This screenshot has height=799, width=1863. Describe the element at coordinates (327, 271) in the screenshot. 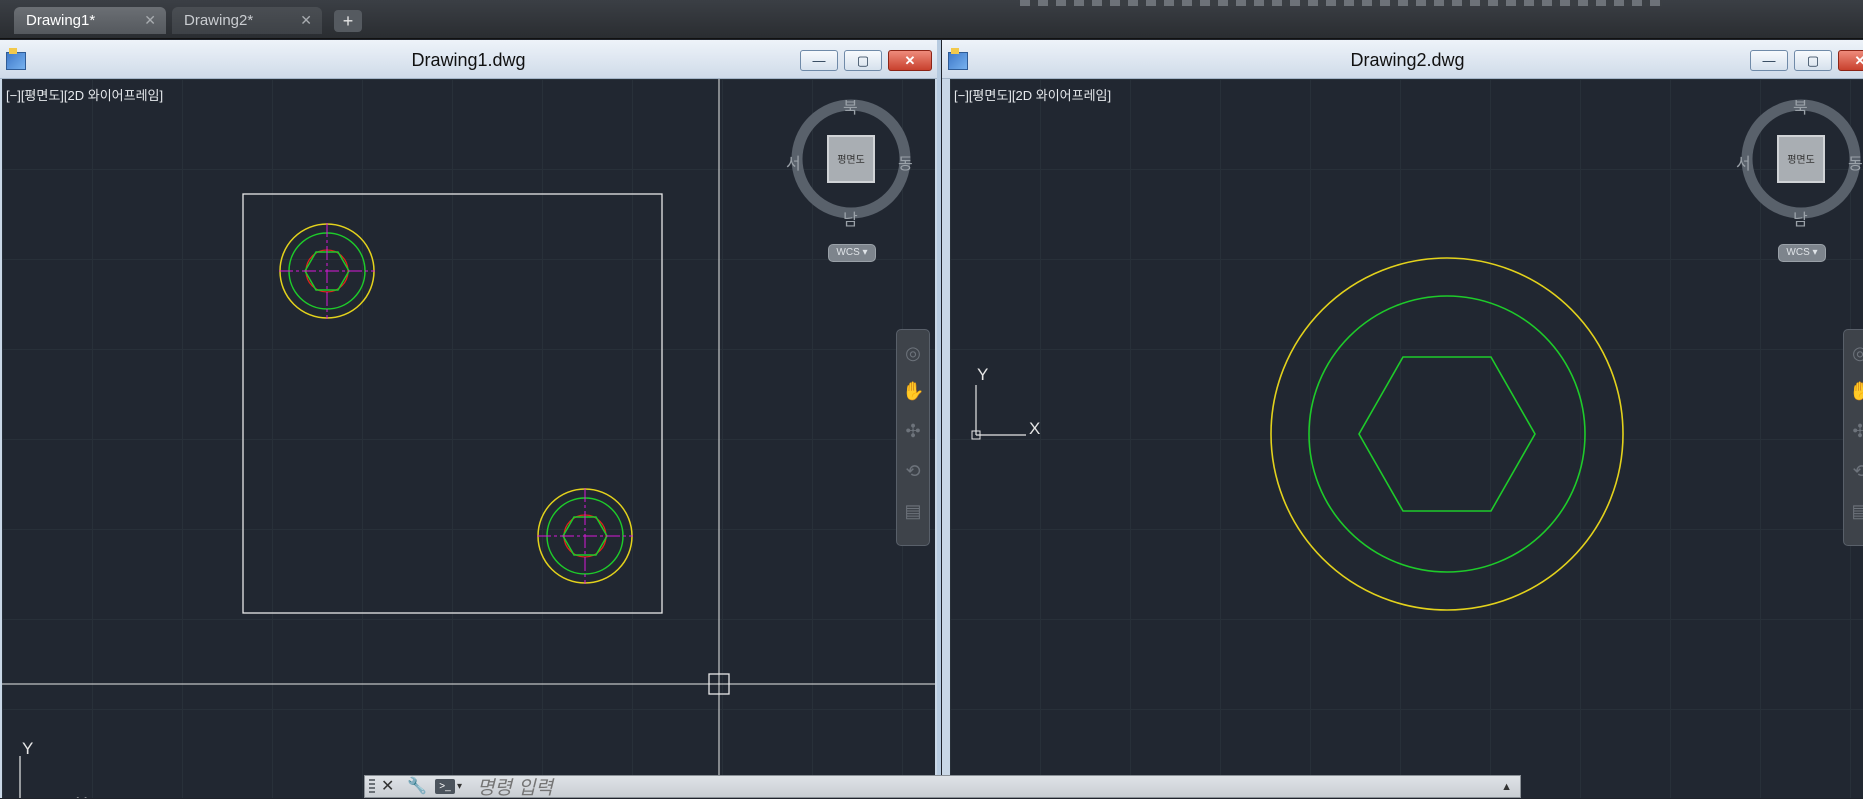

I see `bolt-symbol-top-left` at that location.